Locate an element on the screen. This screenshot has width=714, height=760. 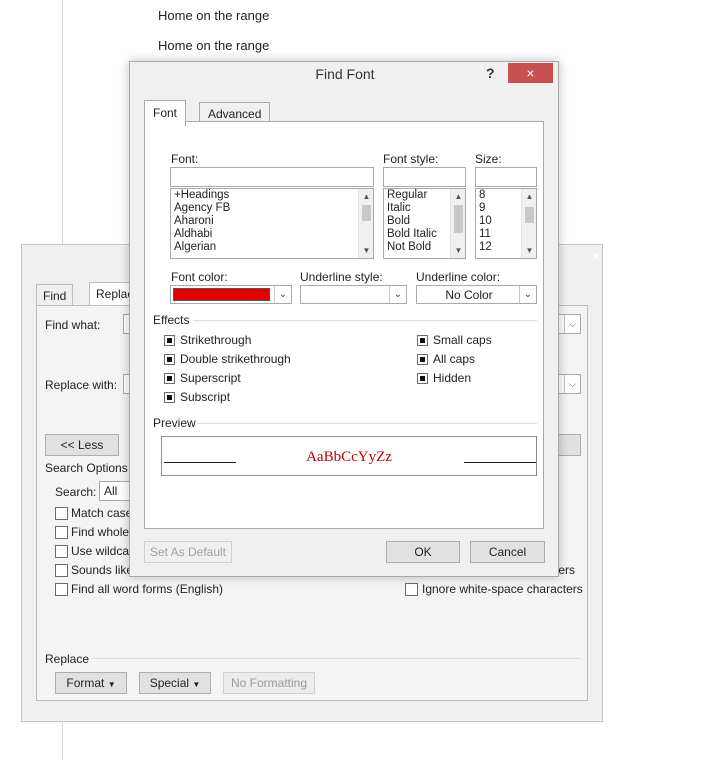
double-strikethrough-checkbox is located at coordinates (169, 359).